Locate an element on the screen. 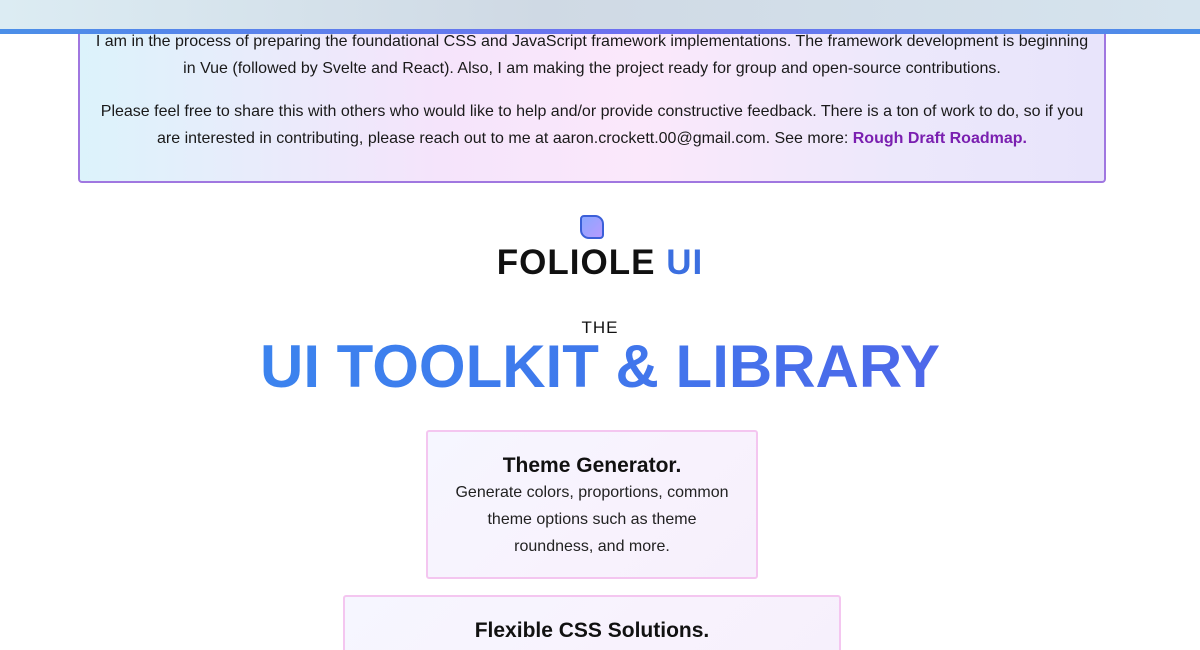  top-header-bar is located at coordinates (600, 17).